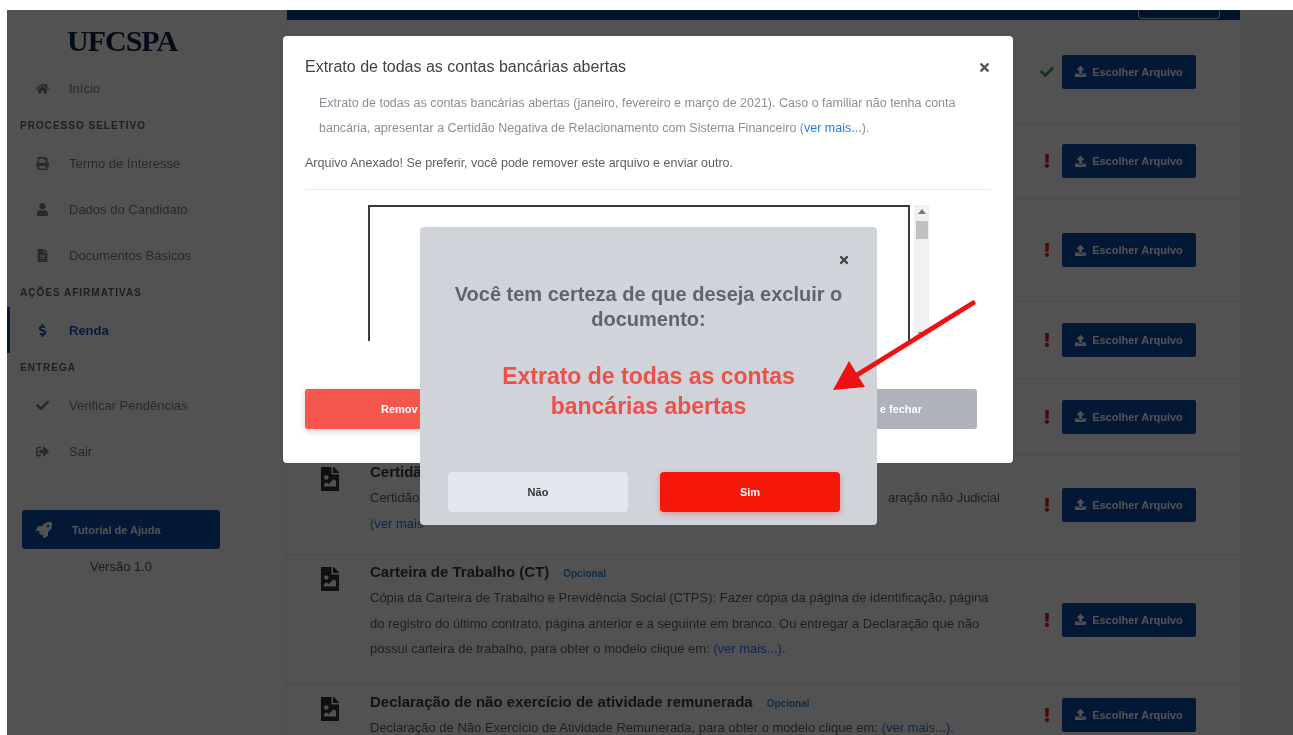 This screenshot has width=1293, height=735. I want to click on more-link: (ver mais...), so click(747, 648).